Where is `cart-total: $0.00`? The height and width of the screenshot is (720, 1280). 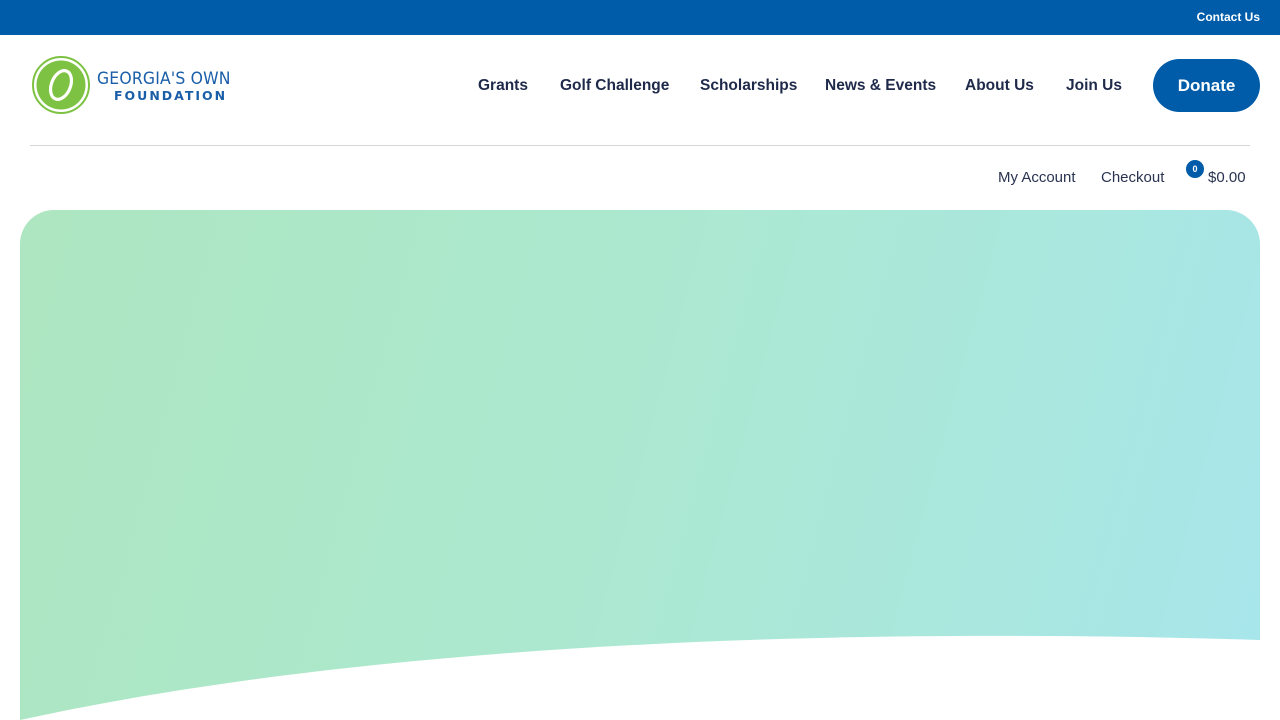
cart-total: $0.00 is located at coordinates (1227, 177).